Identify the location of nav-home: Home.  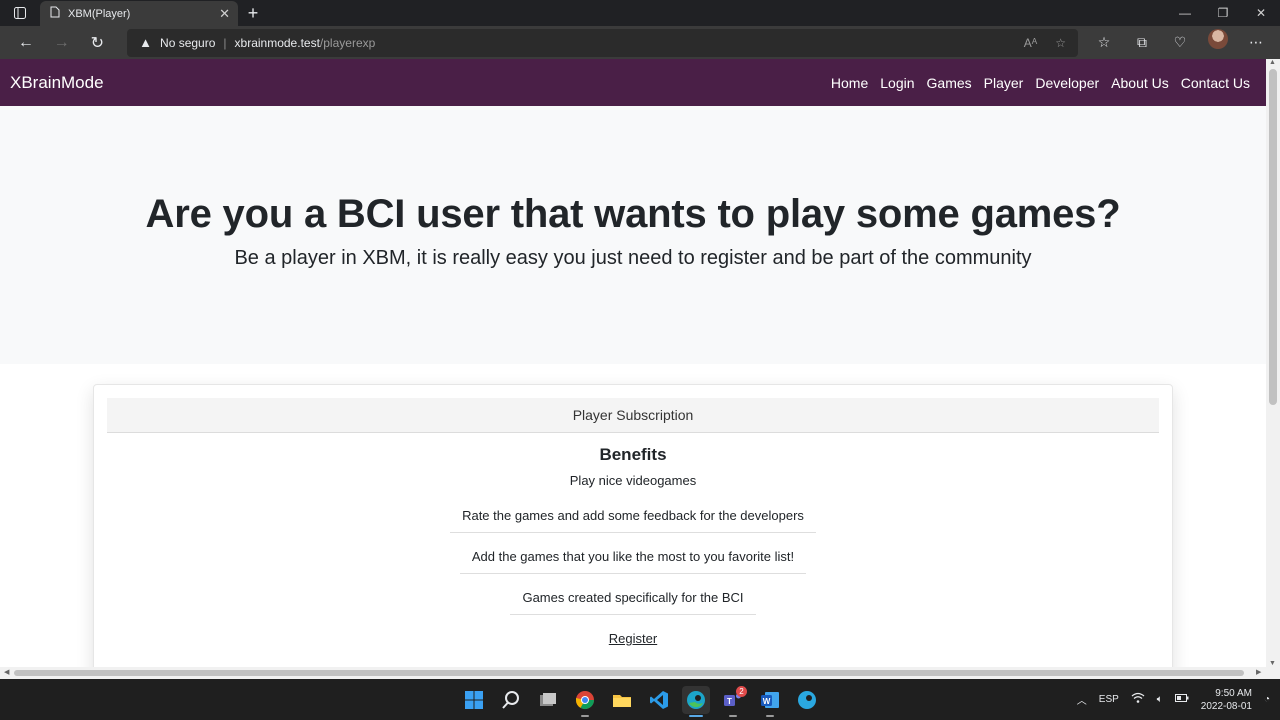
(849, 83).